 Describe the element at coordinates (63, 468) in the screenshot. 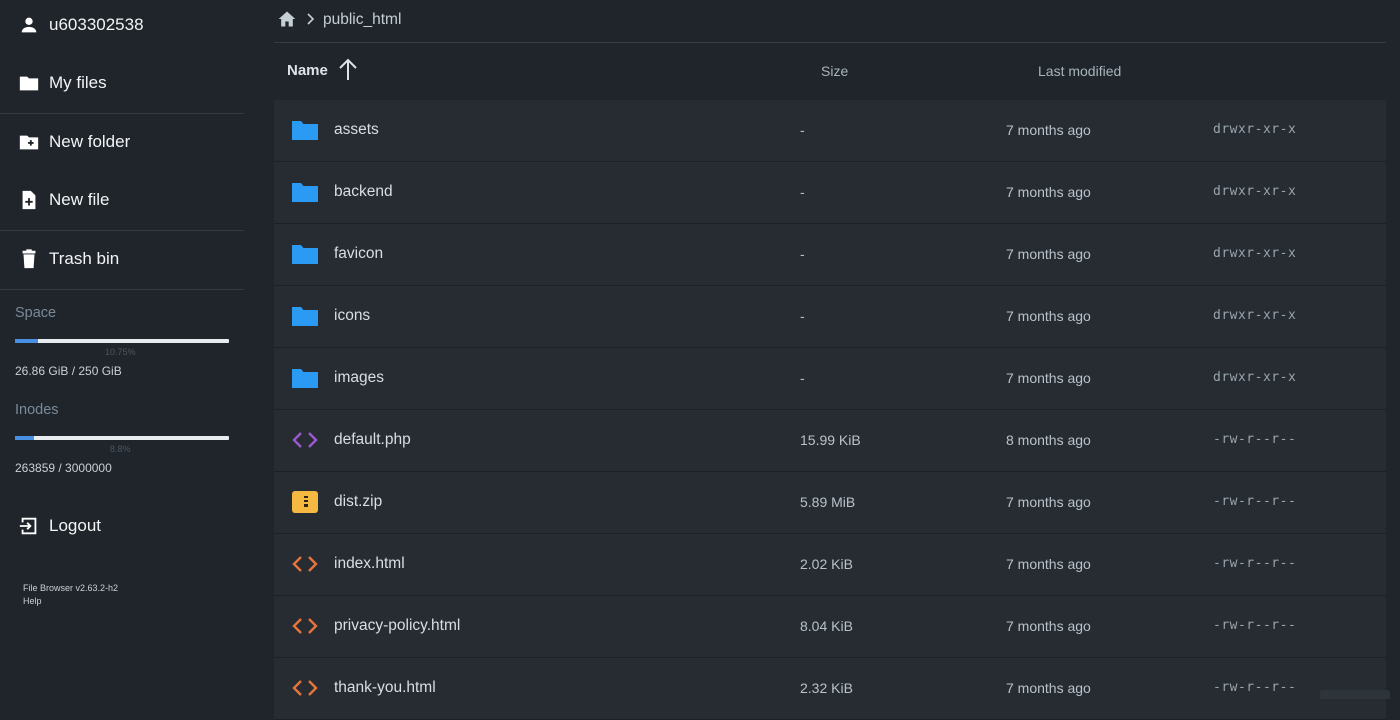

I see `inodes-usage: 263859 / 3000000` at that location.